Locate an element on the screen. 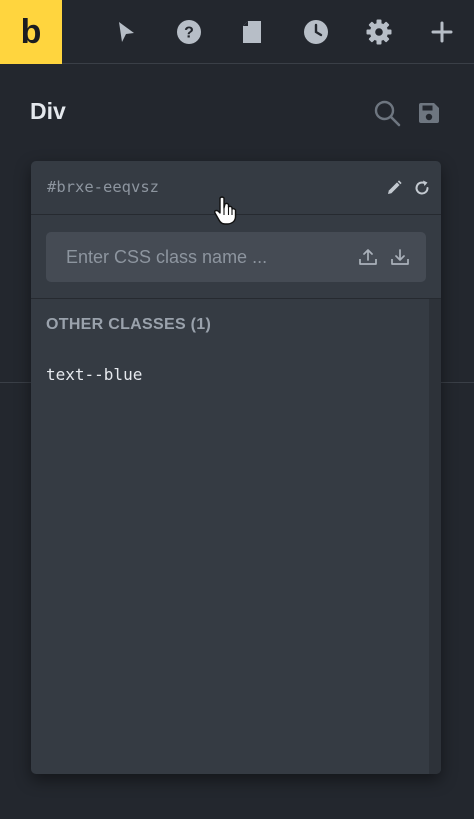 Image resolution: width=474 pixels, height=819 pixels. class-list-item: text--blue is located at coordinates (94, 374).